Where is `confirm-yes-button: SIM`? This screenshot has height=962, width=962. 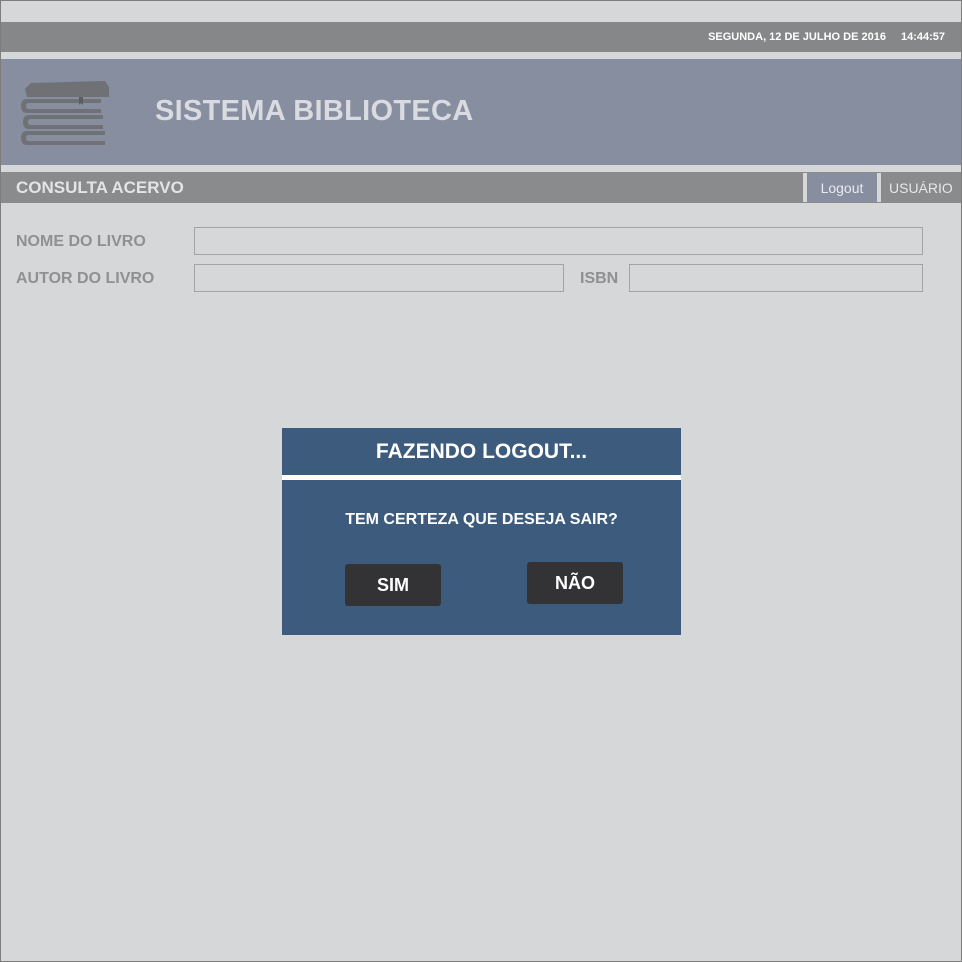
confirm-yes-button: SIM is located at coordinates (393, 585).